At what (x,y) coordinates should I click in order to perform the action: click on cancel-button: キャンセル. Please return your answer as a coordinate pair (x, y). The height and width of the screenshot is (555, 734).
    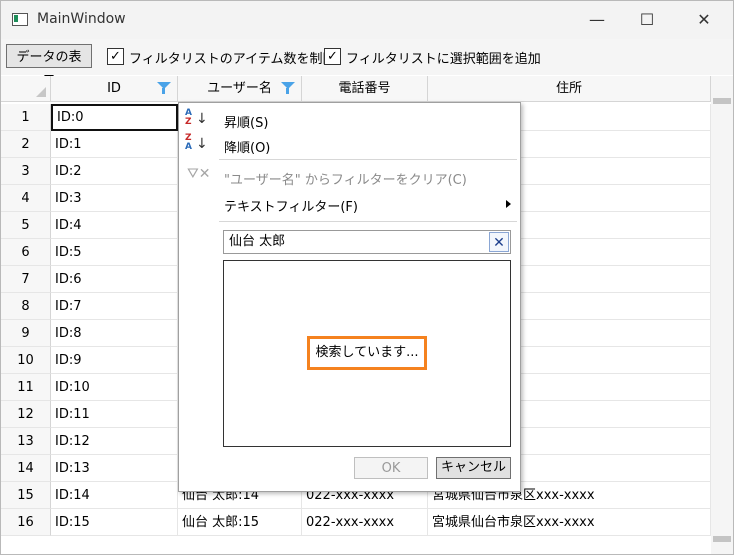
    Looking at the image, I should click on (473, 468).